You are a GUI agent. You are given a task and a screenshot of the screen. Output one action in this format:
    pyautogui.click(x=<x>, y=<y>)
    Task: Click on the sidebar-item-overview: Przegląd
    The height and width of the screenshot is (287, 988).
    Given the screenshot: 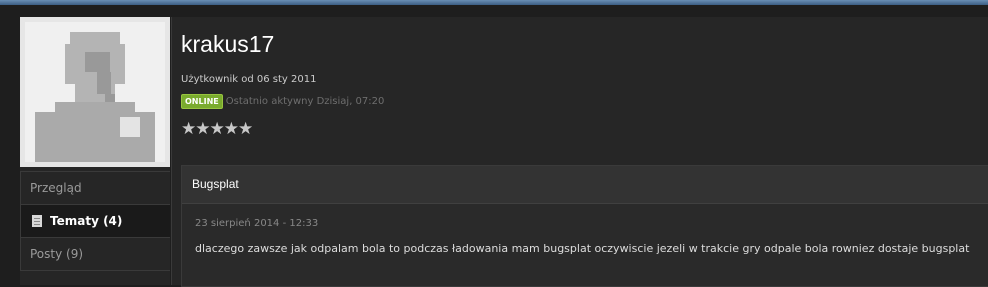 What is the action you would take?
    pyautogui.click(x=95, y=188)
    